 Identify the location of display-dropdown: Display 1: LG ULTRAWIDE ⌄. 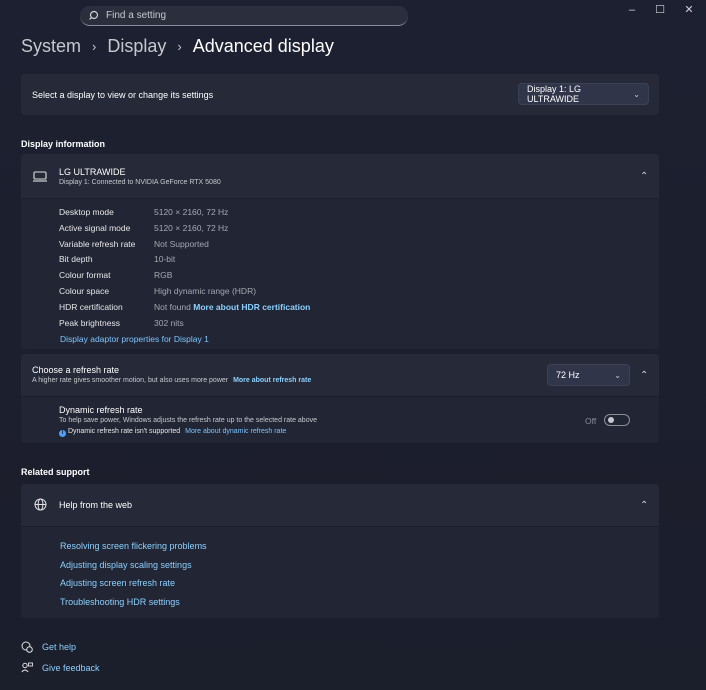
(583, 94).